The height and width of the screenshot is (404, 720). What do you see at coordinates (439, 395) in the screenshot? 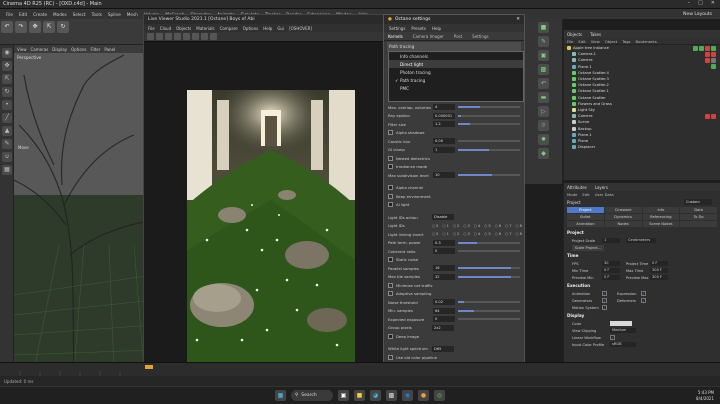
I see `chrome-icon: ◎` at bounding box center [439, 395].